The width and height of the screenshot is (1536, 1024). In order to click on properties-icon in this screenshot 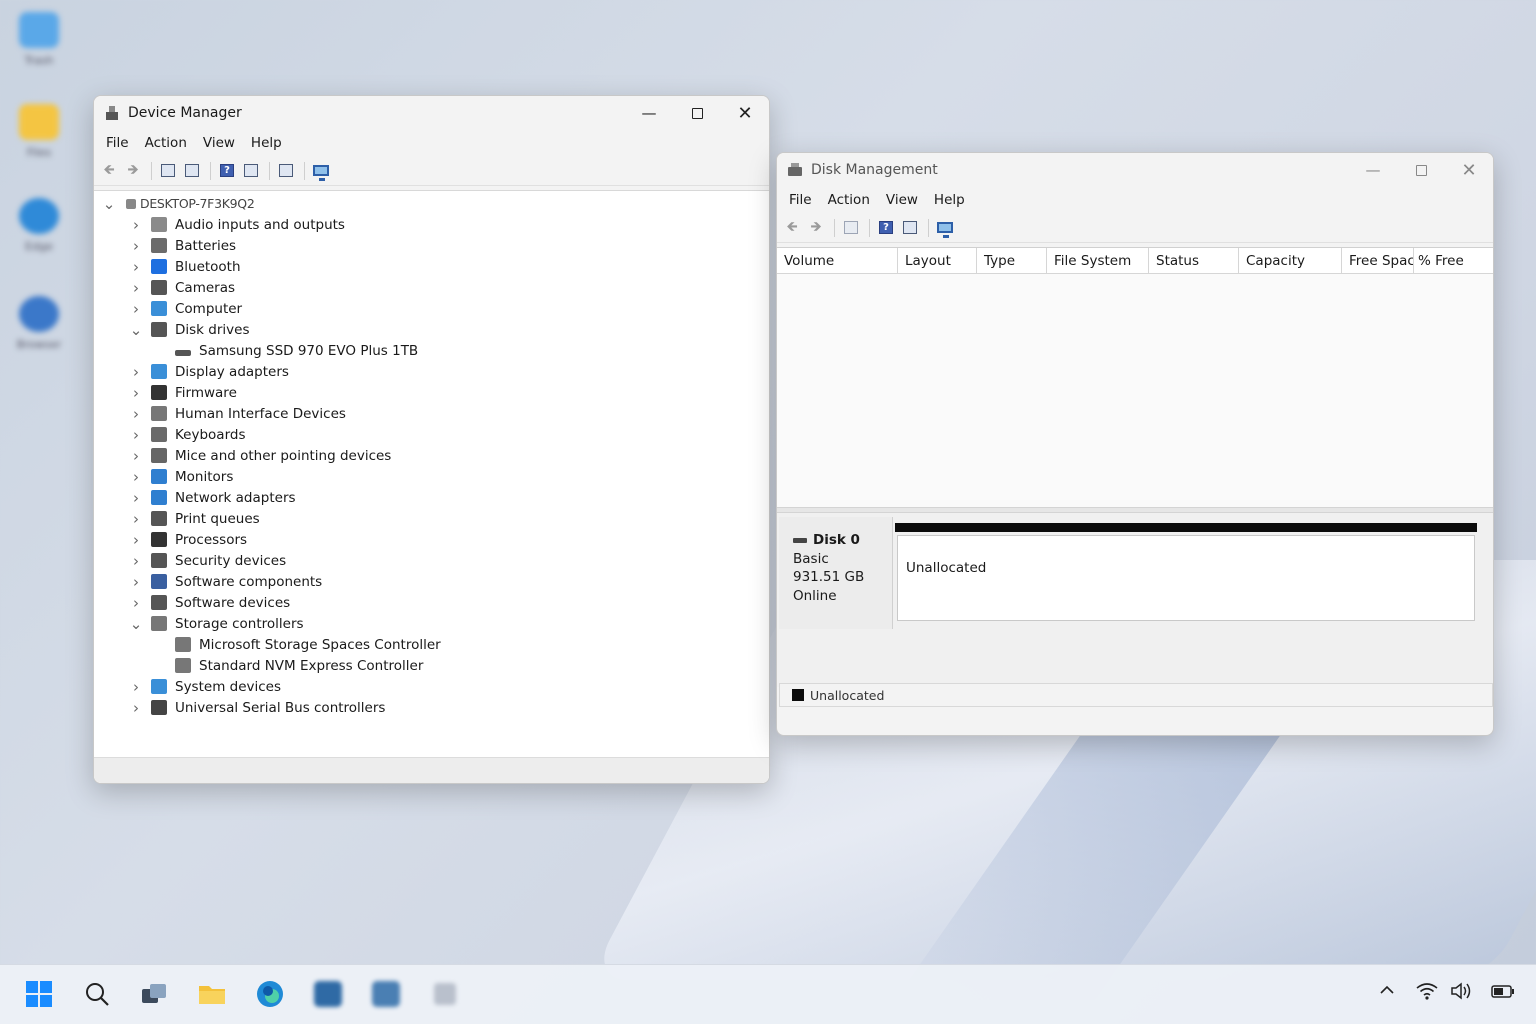, I will do `click(192, 171)`.